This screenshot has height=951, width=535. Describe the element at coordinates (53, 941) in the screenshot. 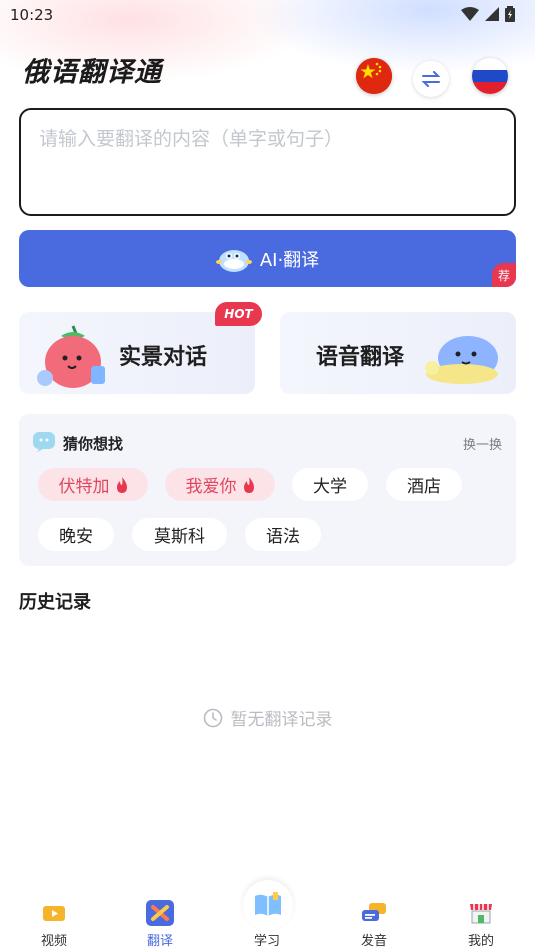

I see `nav-label: 视频` at that location.